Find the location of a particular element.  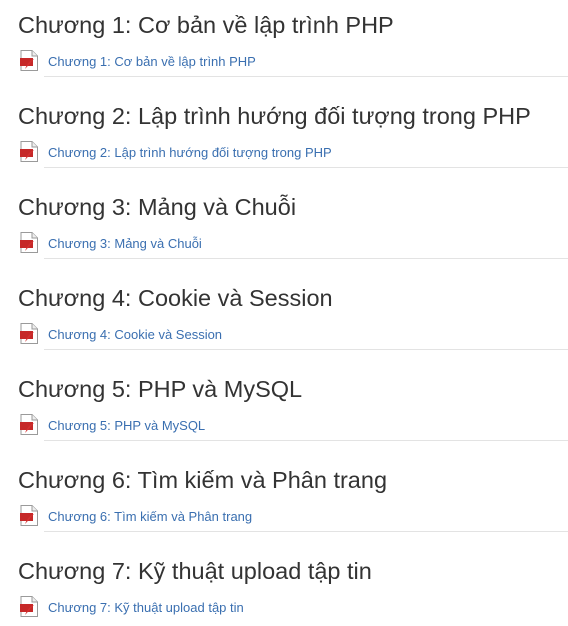

chapter-title: Chương 5: PHP và MySQL is located at coordinates (160, 389).